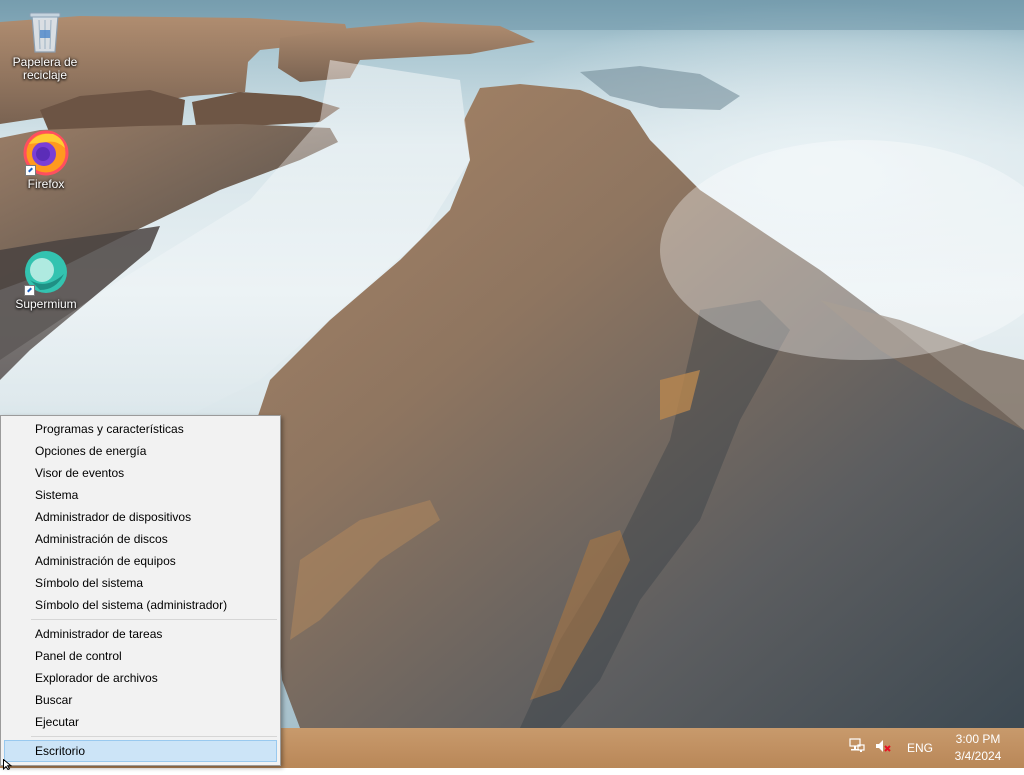  I want to click on clock-time: 3:00 PM, so click(978, 739).